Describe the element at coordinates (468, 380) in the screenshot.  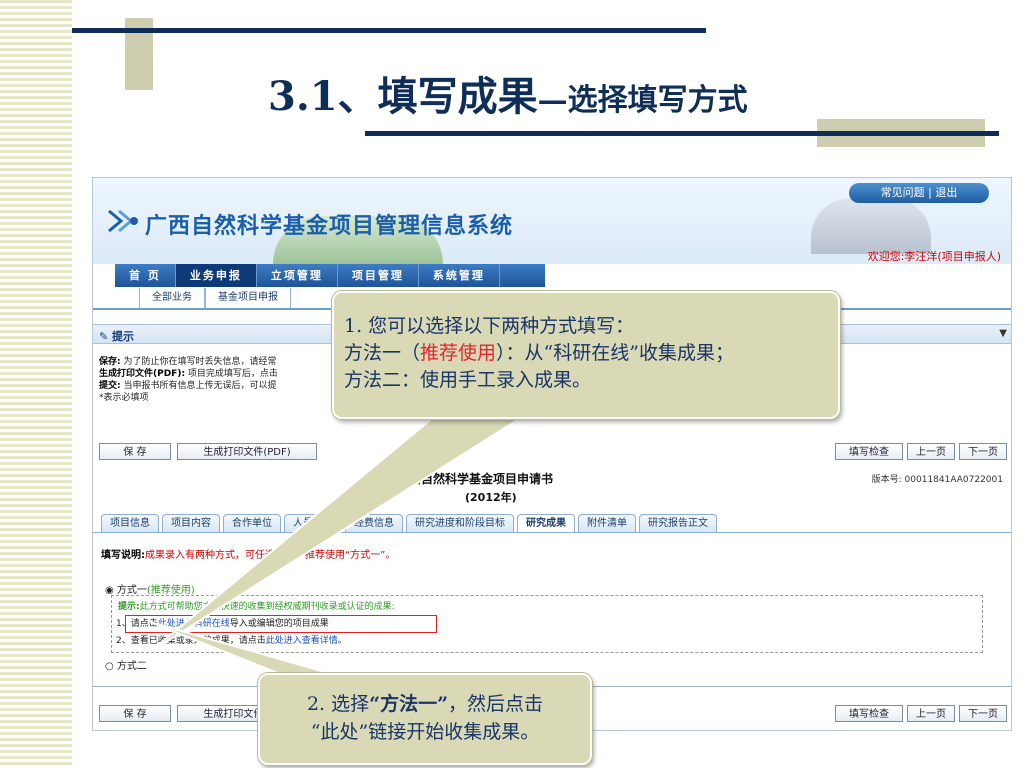
I see `callout1-line3: 方法二：使用手工录入成果。` at that location.